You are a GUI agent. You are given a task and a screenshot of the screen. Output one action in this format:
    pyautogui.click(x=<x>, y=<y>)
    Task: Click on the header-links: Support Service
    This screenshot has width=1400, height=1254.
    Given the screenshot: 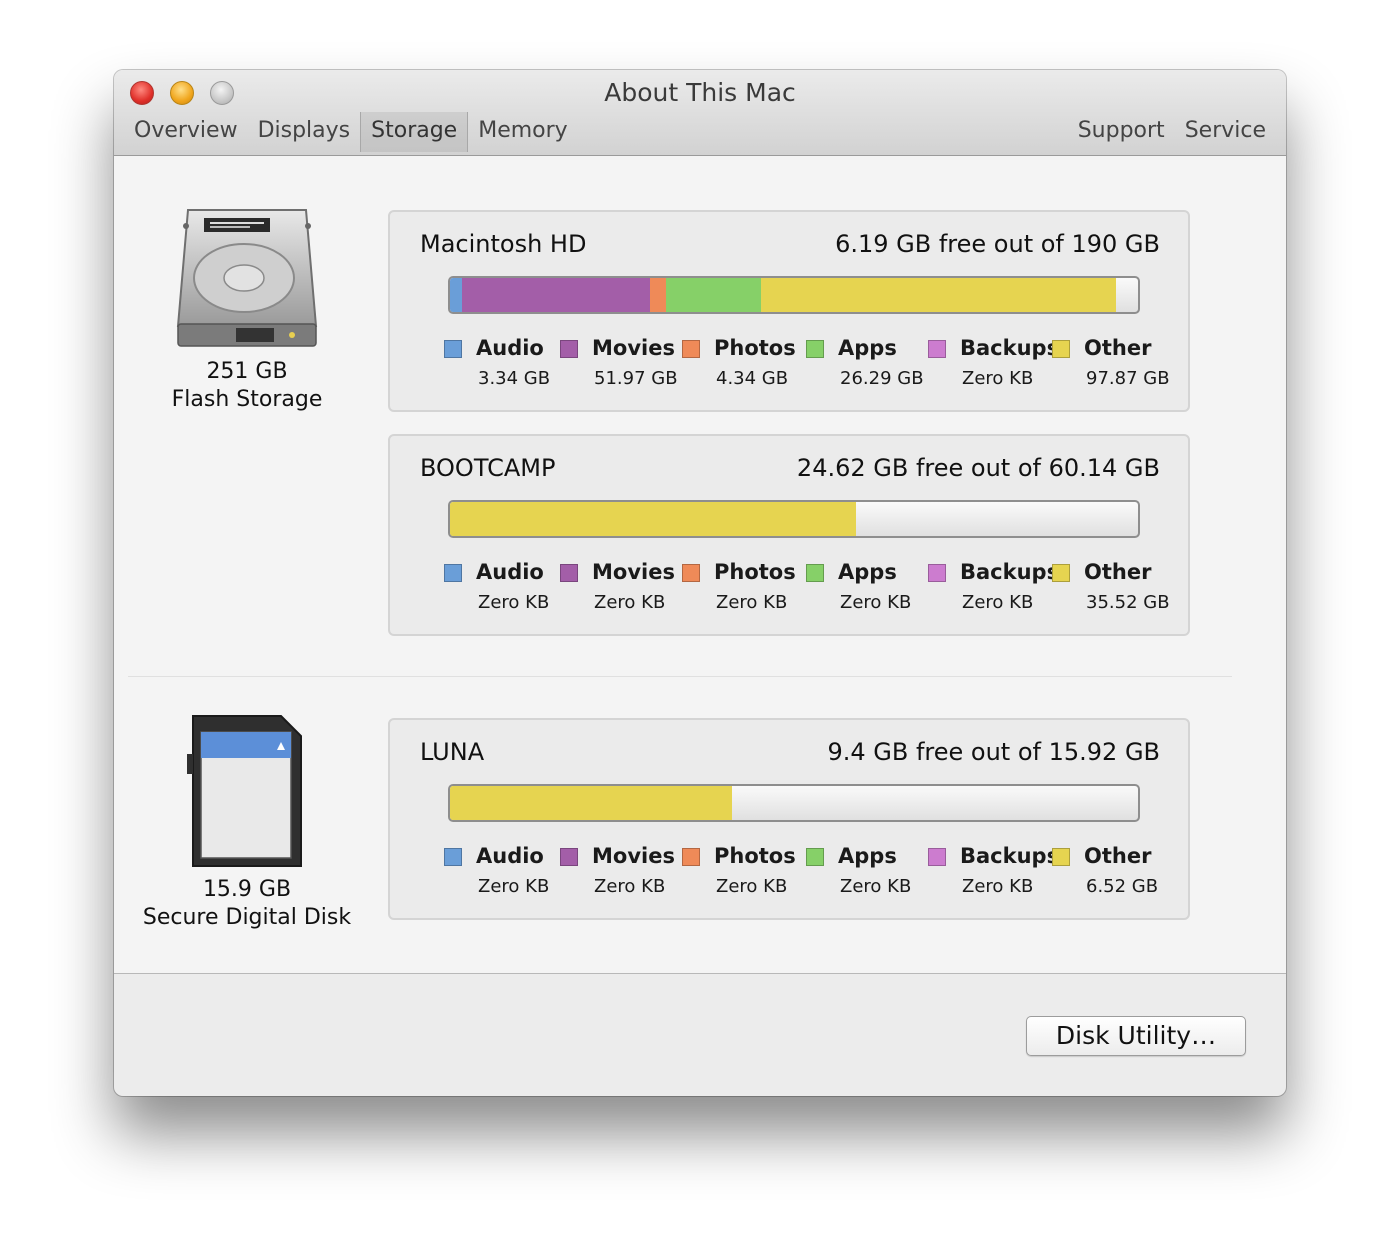 What is the action you would take?
    pyautogui.click(x=1172, y=131)
    